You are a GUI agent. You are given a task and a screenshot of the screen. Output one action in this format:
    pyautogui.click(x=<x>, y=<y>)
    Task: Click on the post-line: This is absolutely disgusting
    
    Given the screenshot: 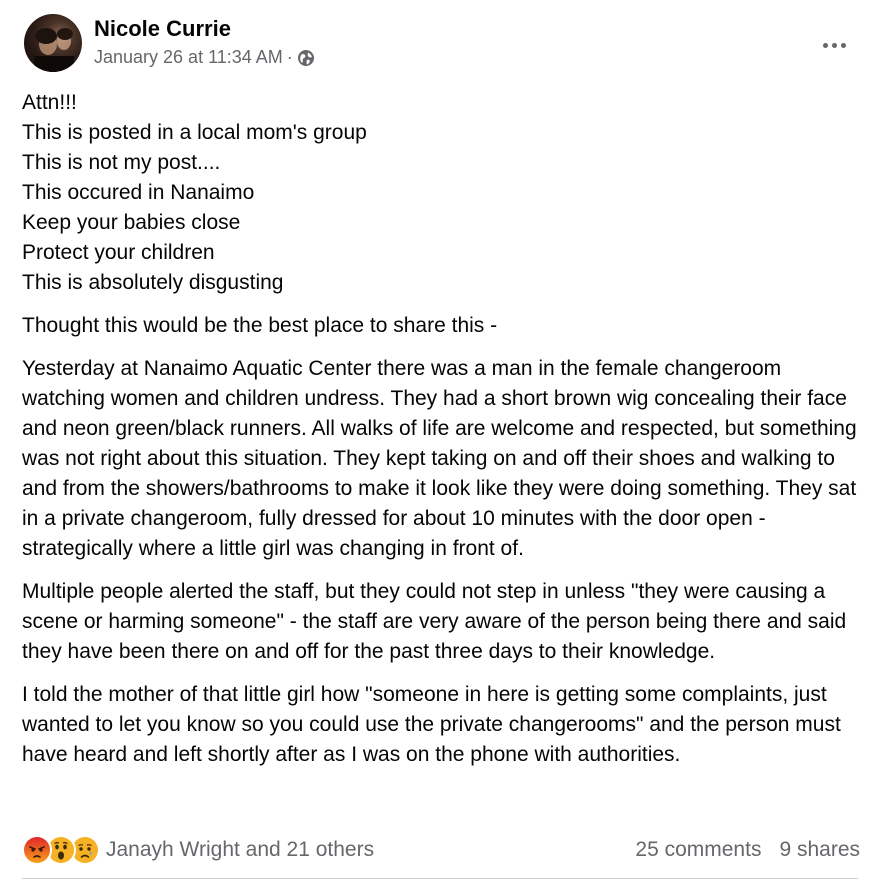 What is the action you would take?
    pyautogui.click(x=153, y=282)
    